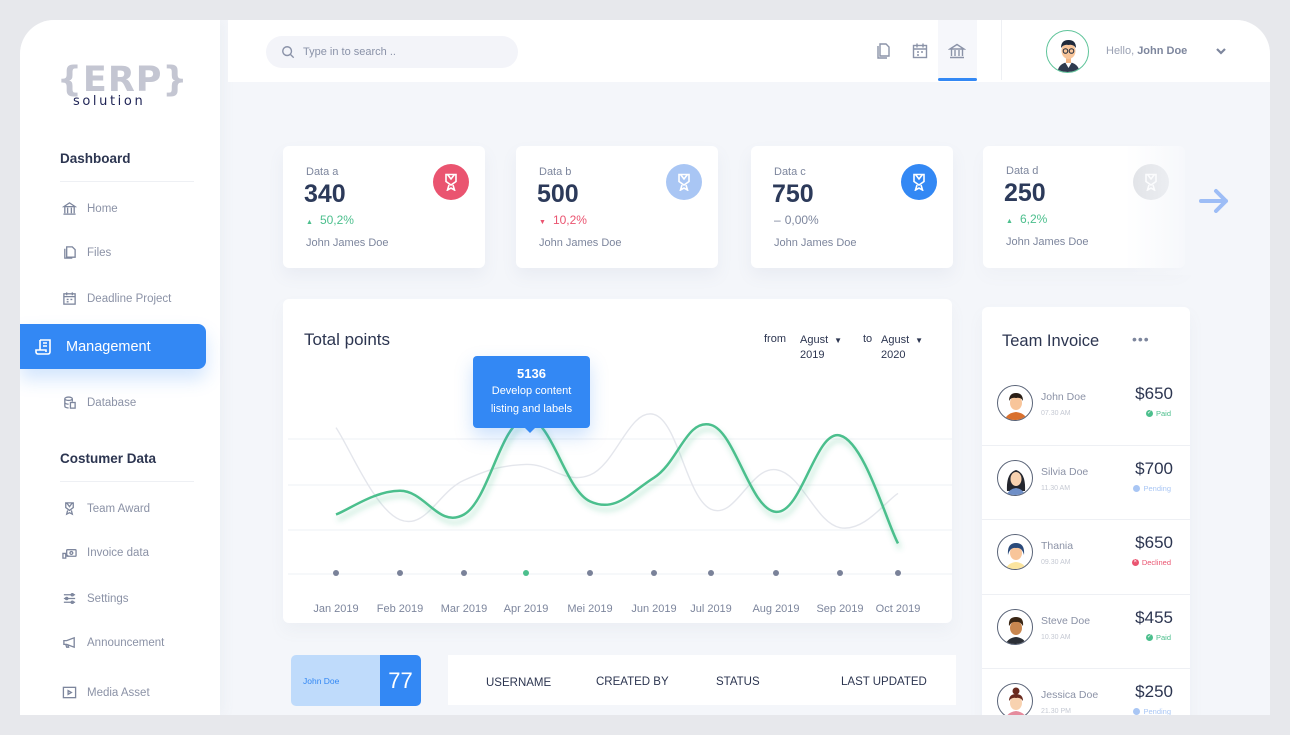 The width and height of the screenshot is (1290, 735). Describe the element at coordinates (883, 51) in the screenshot. I see `top-files-button` at that location.